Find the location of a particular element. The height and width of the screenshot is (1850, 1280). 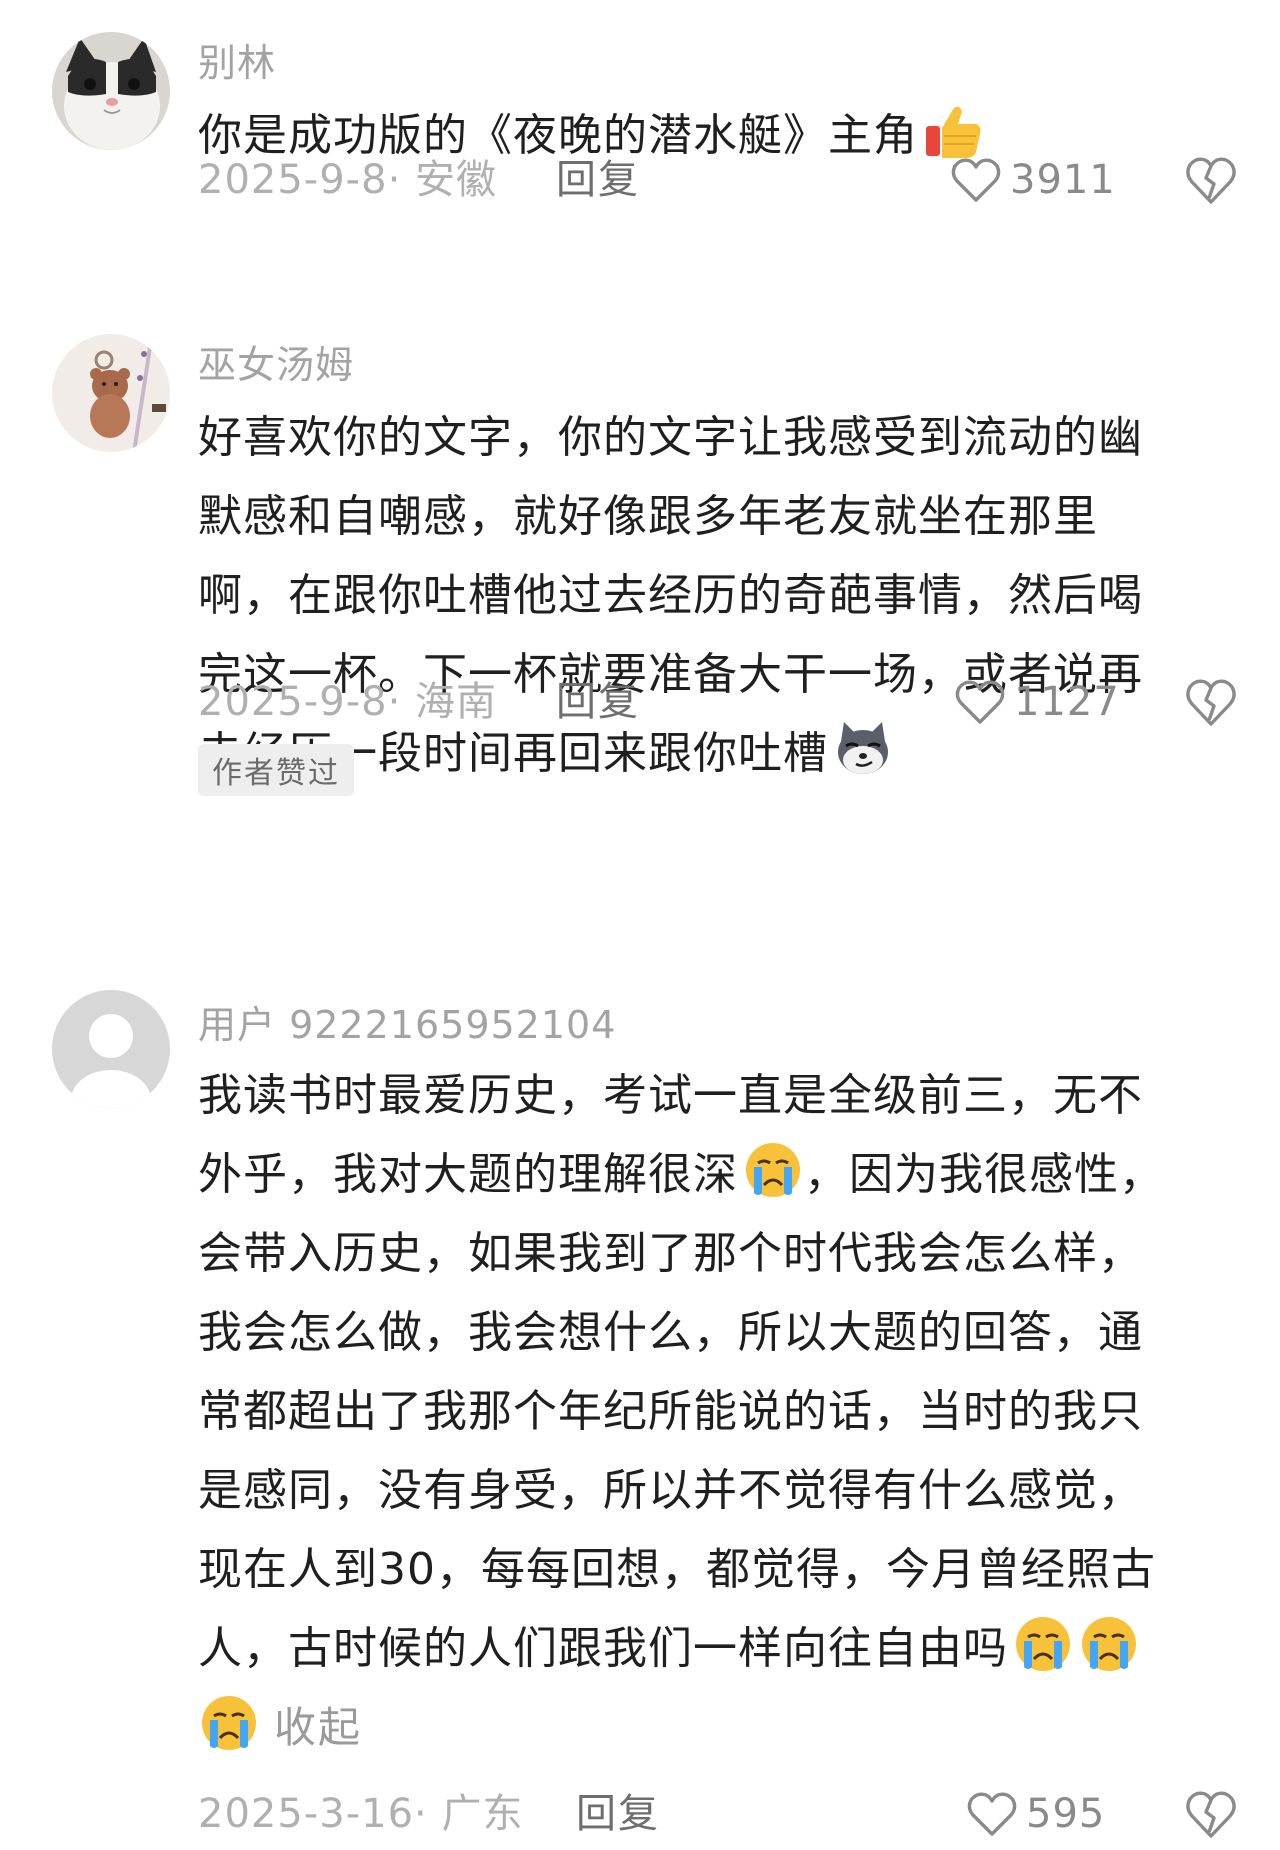

username: 巫女汤姆 is located at coordinates (276, 361).